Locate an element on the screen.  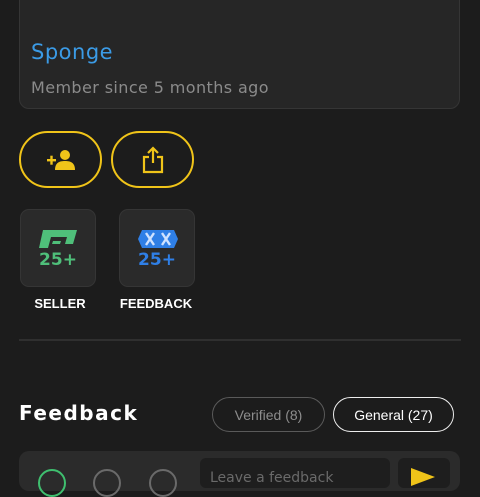
person-add-icon is located at coordinates (60, 159).